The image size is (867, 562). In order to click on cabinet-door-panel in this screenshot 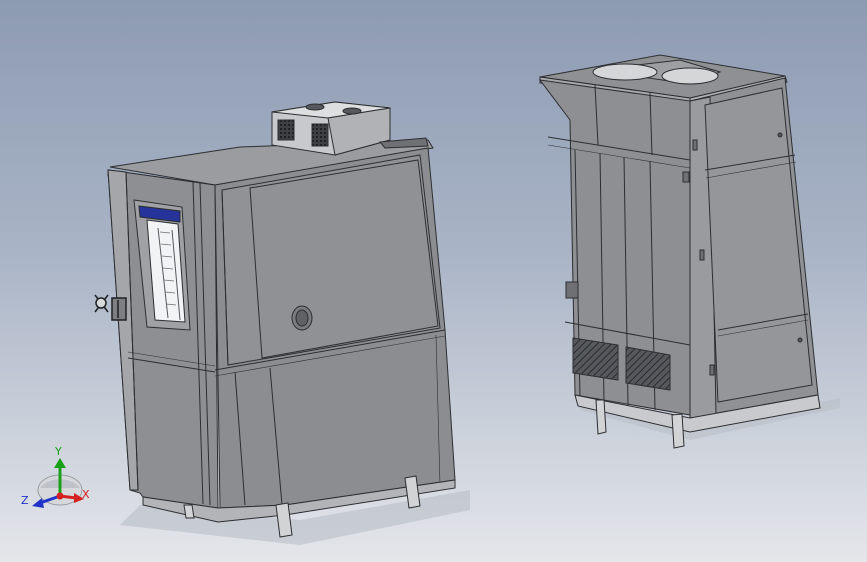, I will do `click(758, 245)`.